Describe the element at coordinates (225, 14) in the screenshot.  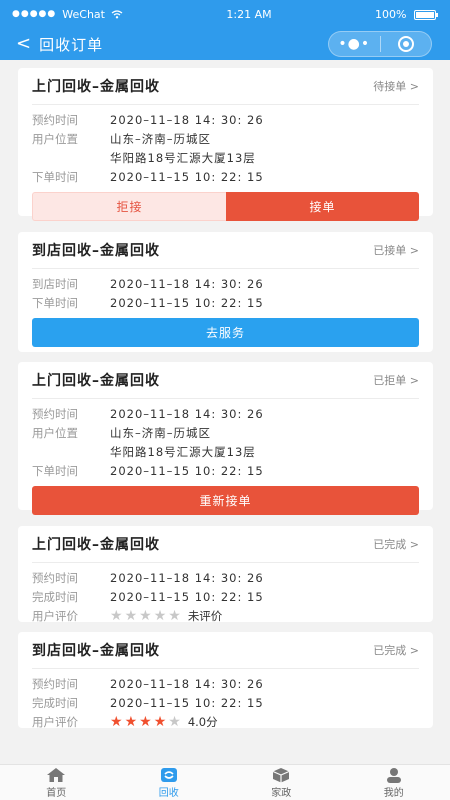
I see `status-bar: ●●●●● WeChat 1:21 AM 100%` at that location.